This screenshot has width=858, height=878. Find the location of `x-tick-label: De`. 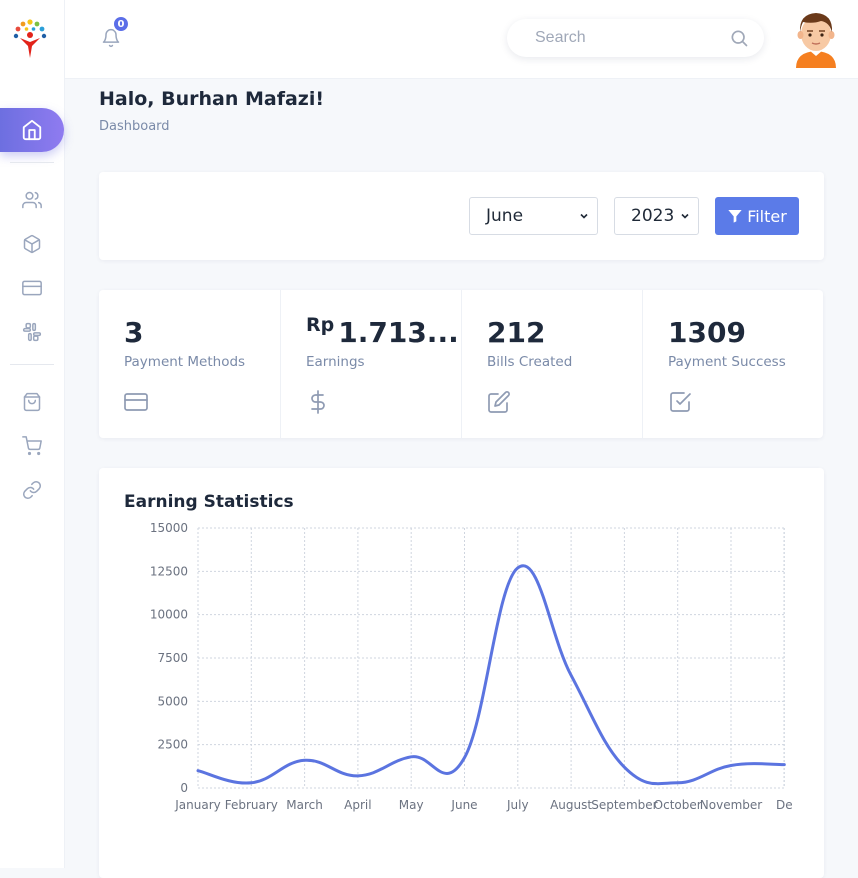

x-tick-label: De is located at coordinates (784, 805).